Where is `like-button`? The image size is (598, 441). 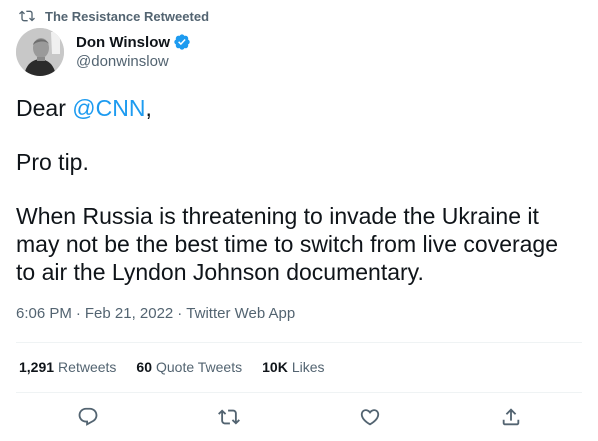
like-button is located at coordinates (370, 417).